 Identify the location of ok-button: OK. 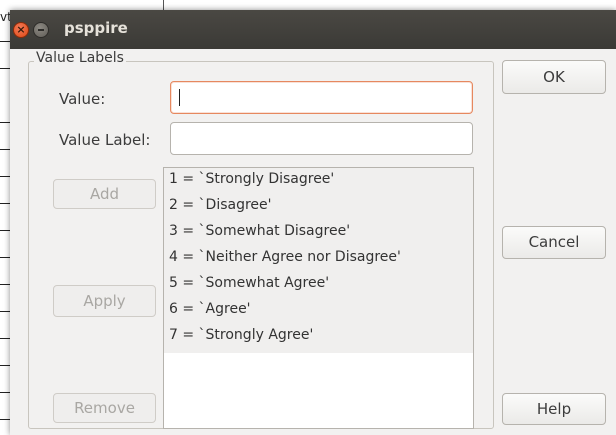
(554, 77).